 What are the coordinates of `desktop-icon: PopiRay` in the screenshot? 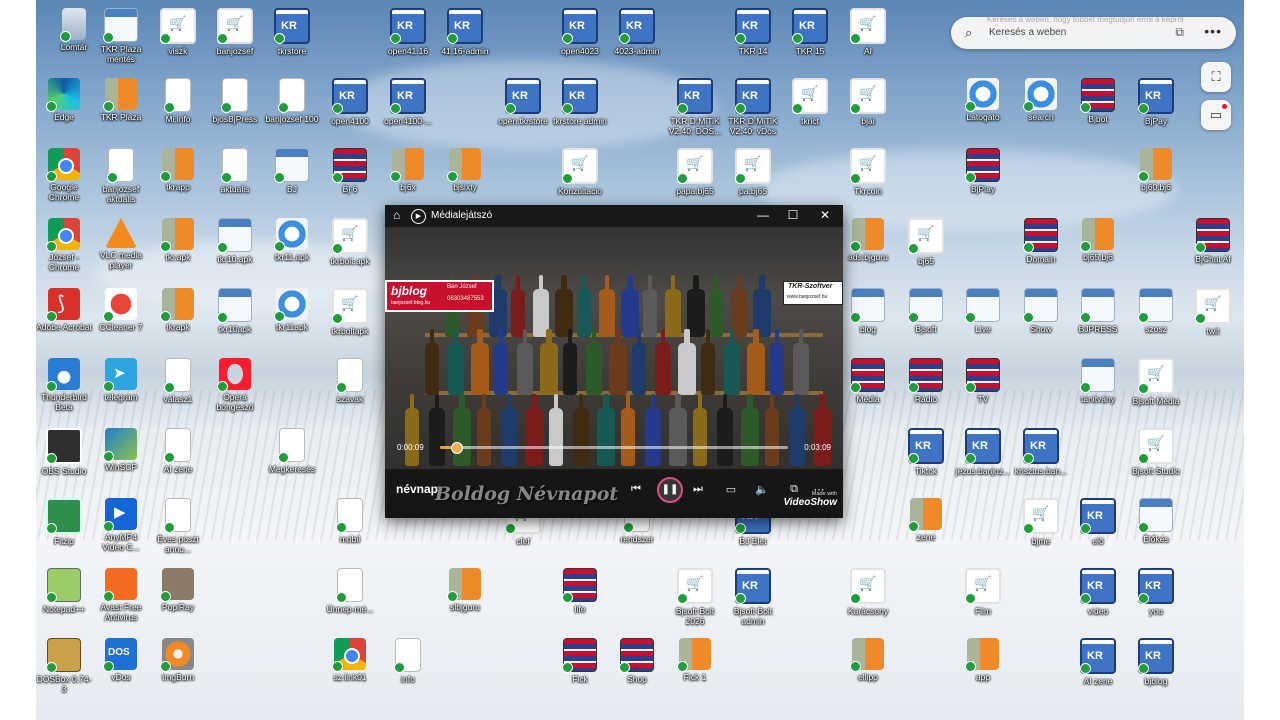 It's located at (178, 599).